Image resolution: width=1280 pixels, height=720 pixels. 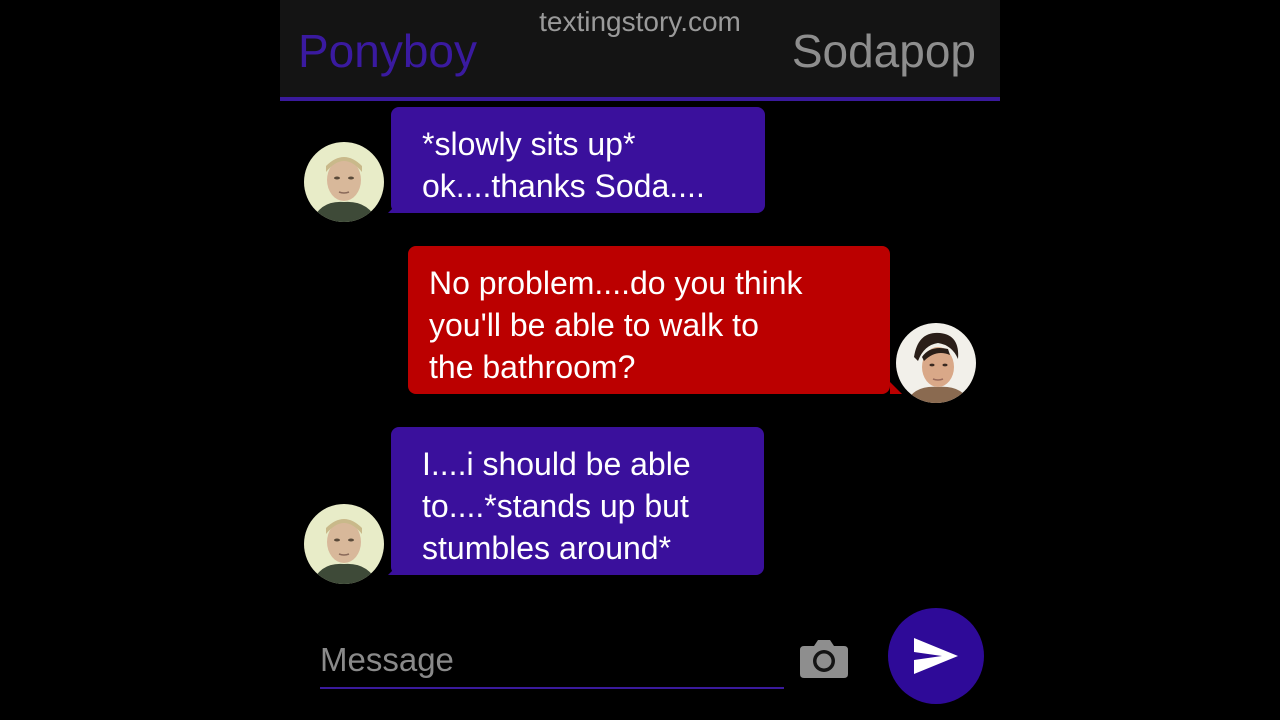 I want to click on sodapop-avatar, so click(x=936, y=363).